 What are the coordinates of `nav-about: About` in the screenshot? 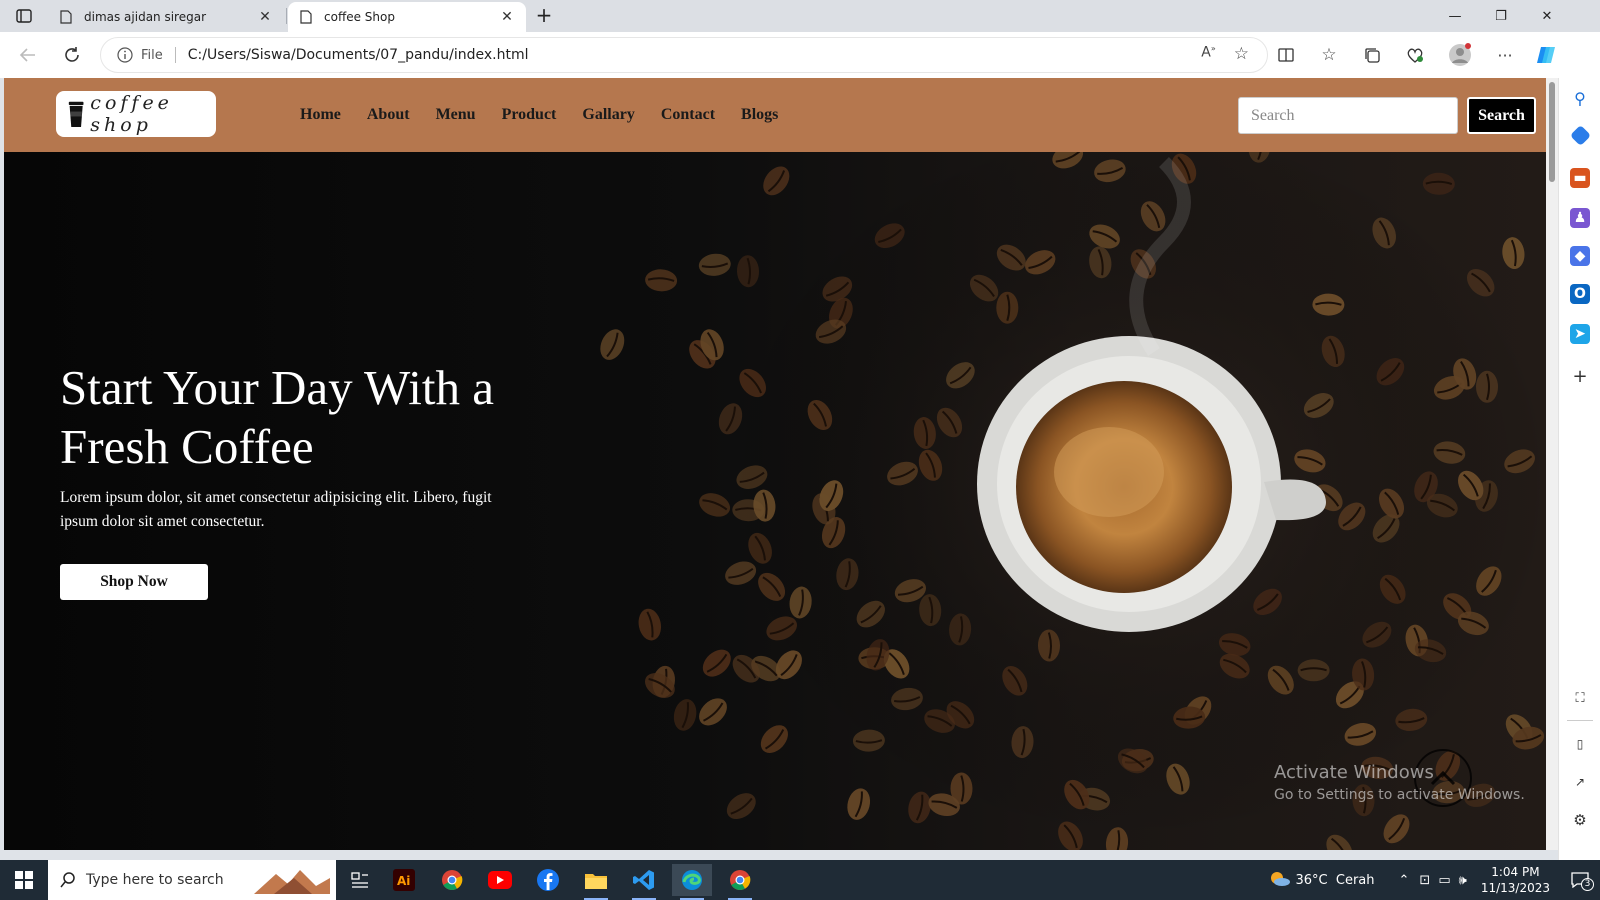 It's located at (388, 115).